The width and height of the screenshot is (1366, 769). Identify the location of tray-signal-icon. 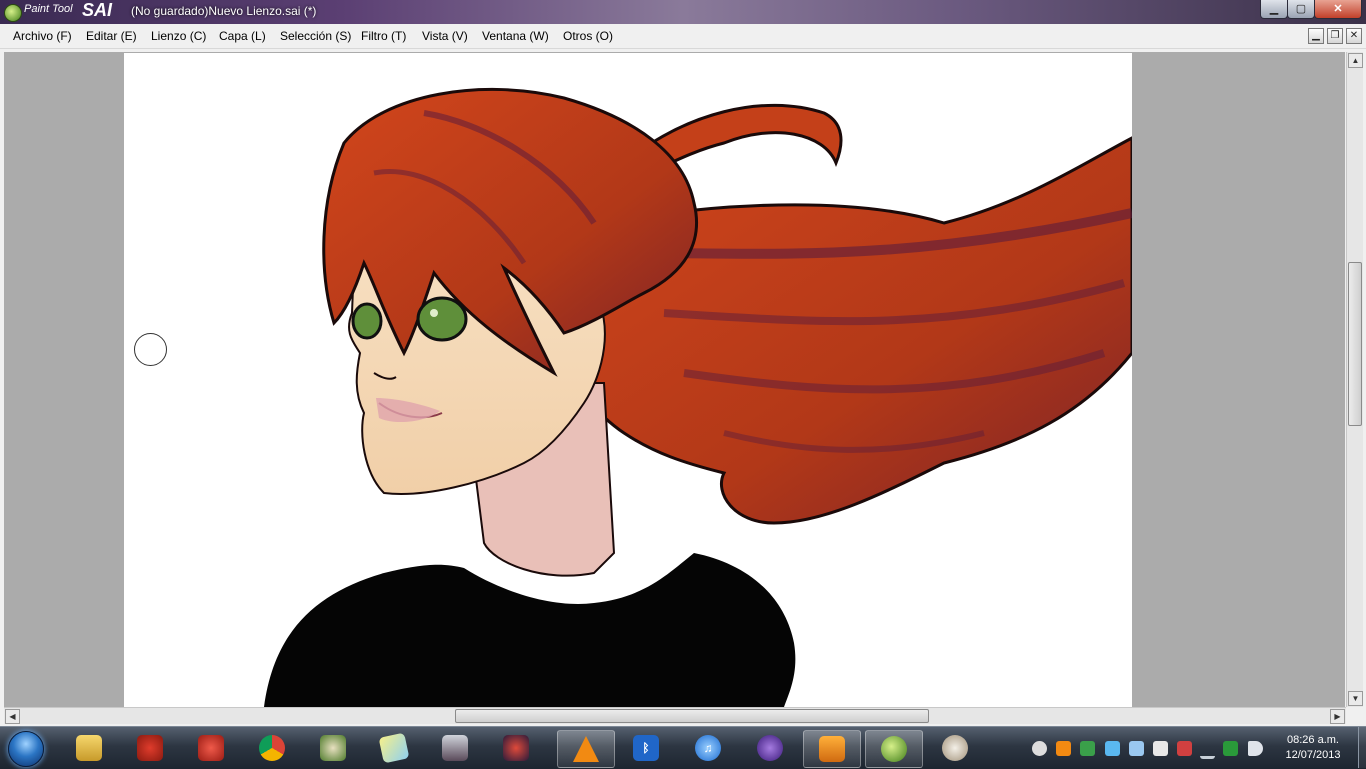
(1207, 750).